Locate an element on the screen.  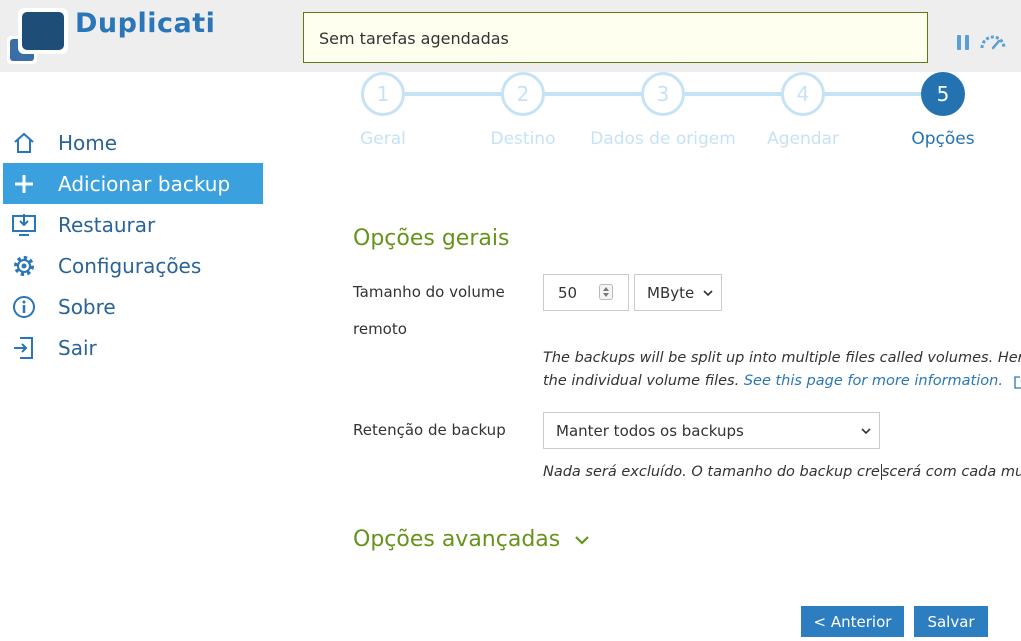
advanced-options-toggle: Opções avançadas is located at coordinates (471, 539).